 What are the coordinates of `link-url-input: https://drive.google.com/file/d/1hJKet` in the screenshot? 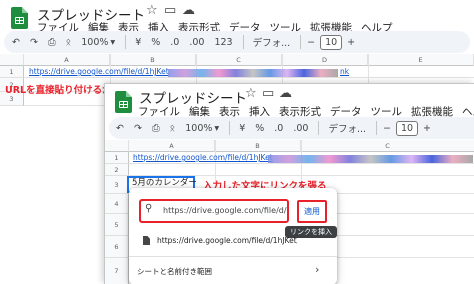 It's located at (214, 211).